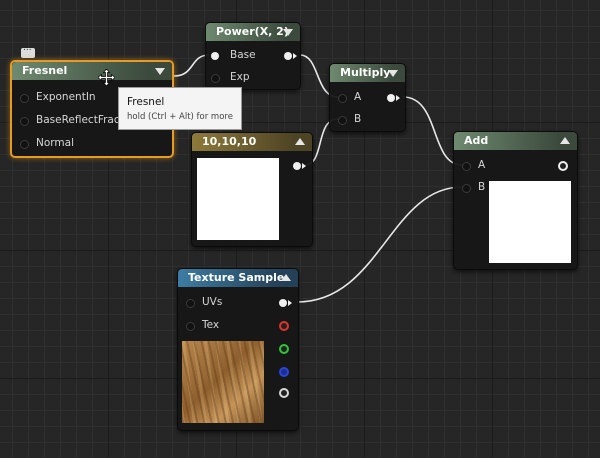 Image resolution: width=600 pixels, height=458 pixels. I want to click on basereflectfraction-pin-icon, so click(24, 121).